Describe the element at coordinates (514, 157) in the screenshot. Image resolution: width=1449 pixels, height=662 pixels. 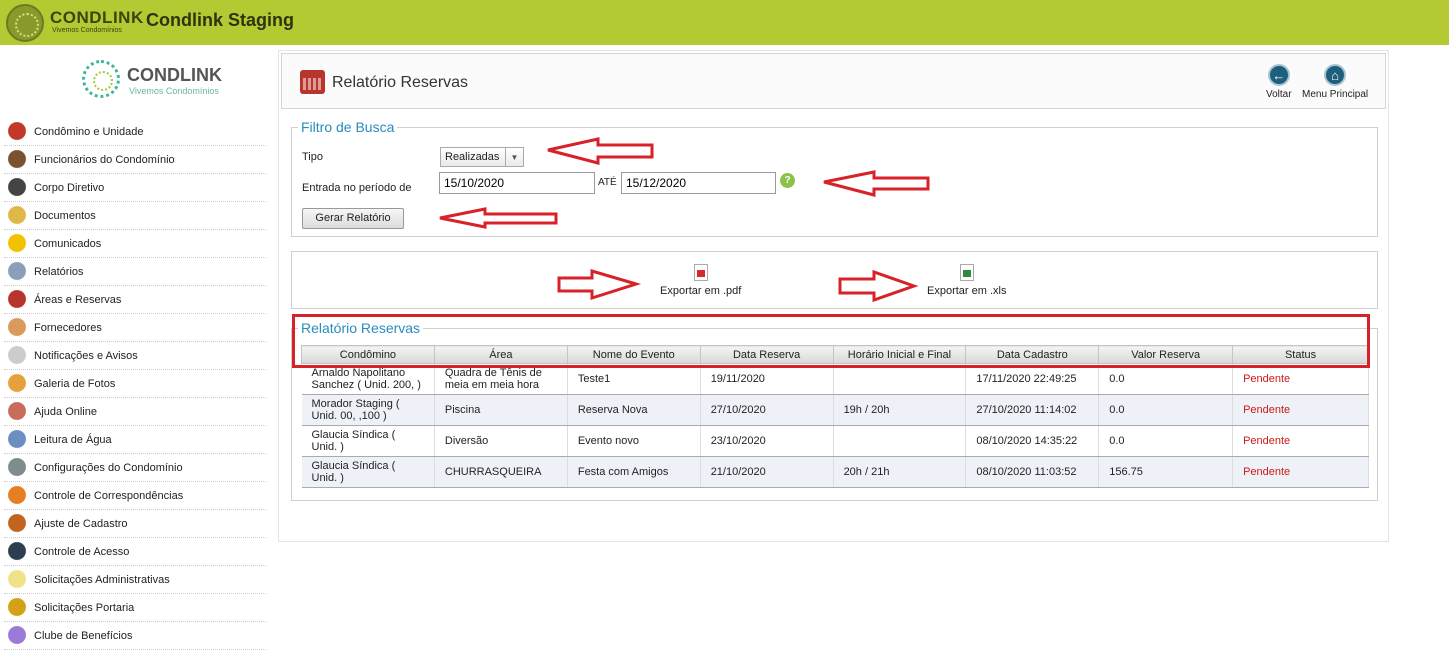
I see `chevron-down-icon: ▼` at that location.